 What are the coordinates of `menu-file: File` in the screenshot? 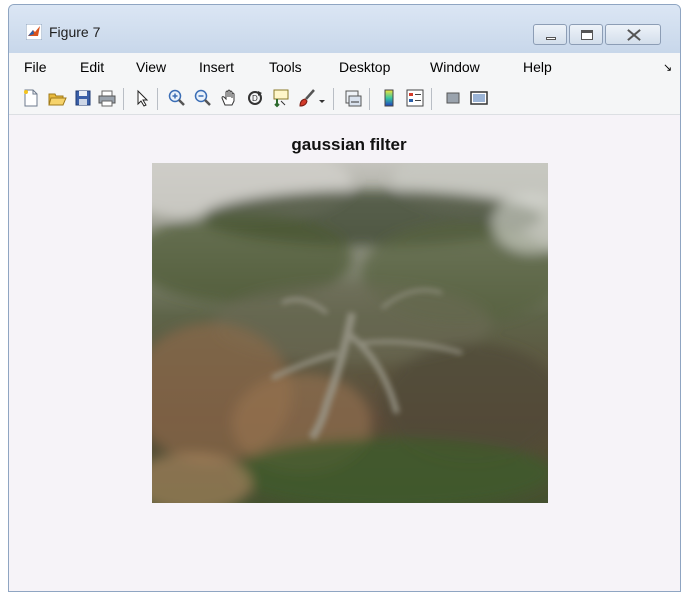 It's located at (35, 67).